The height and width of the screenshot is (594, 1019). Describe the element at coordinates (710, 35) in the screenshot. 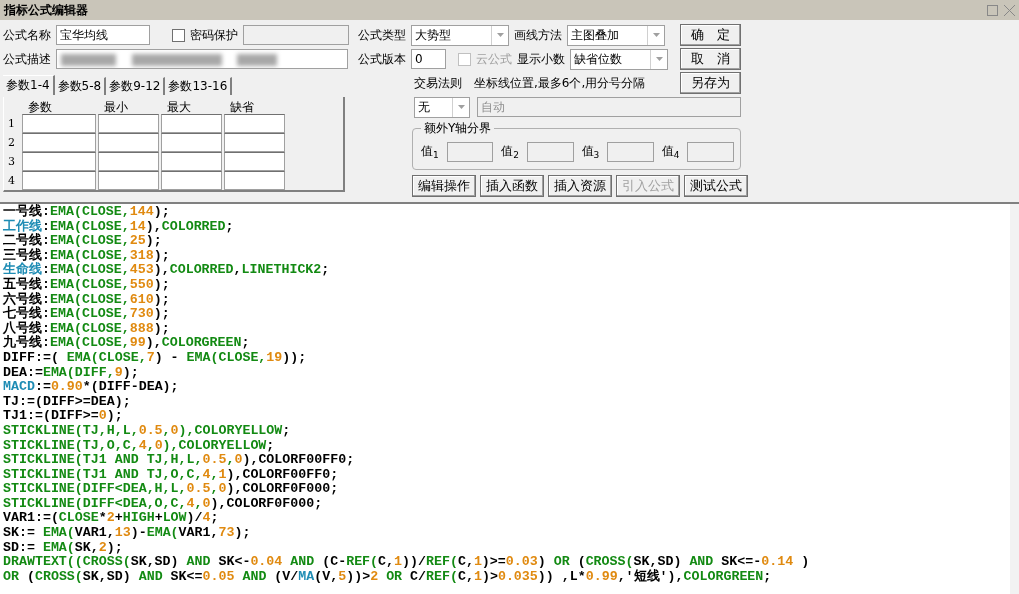

I see `ok-button: 确 定` at that location.